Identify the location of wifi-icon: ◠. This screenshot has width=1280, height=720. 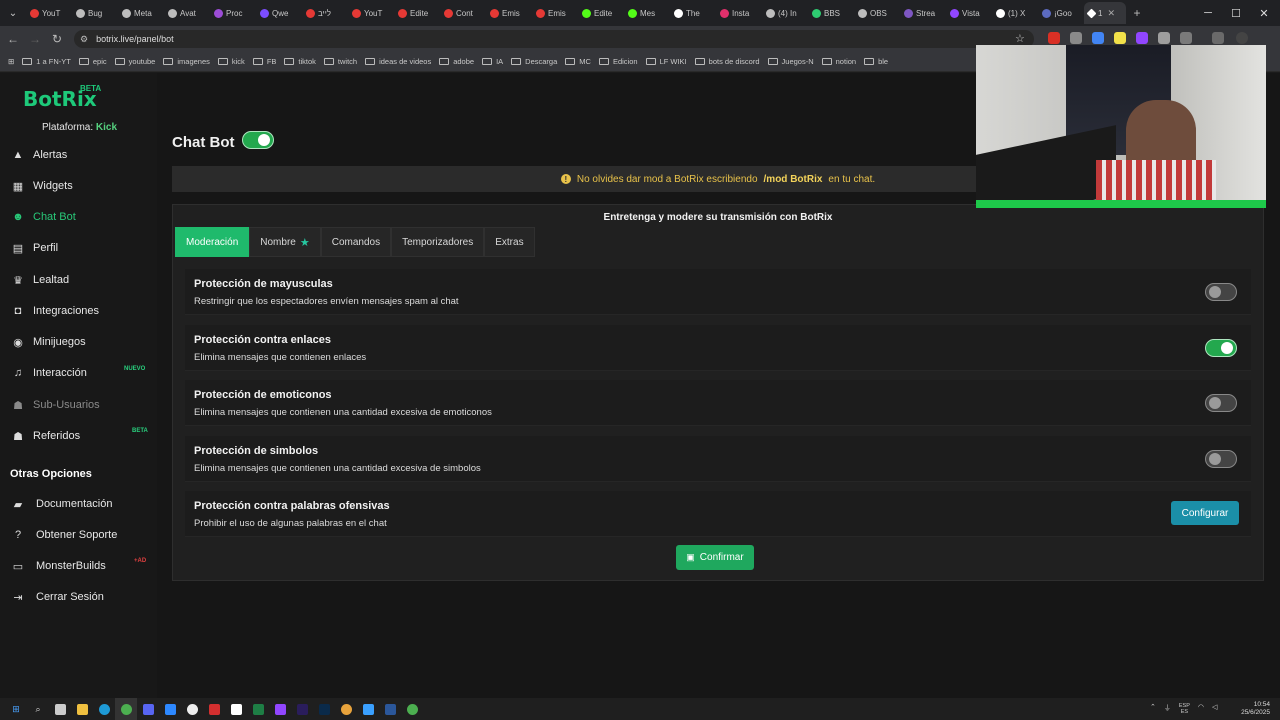
(1201, 709).